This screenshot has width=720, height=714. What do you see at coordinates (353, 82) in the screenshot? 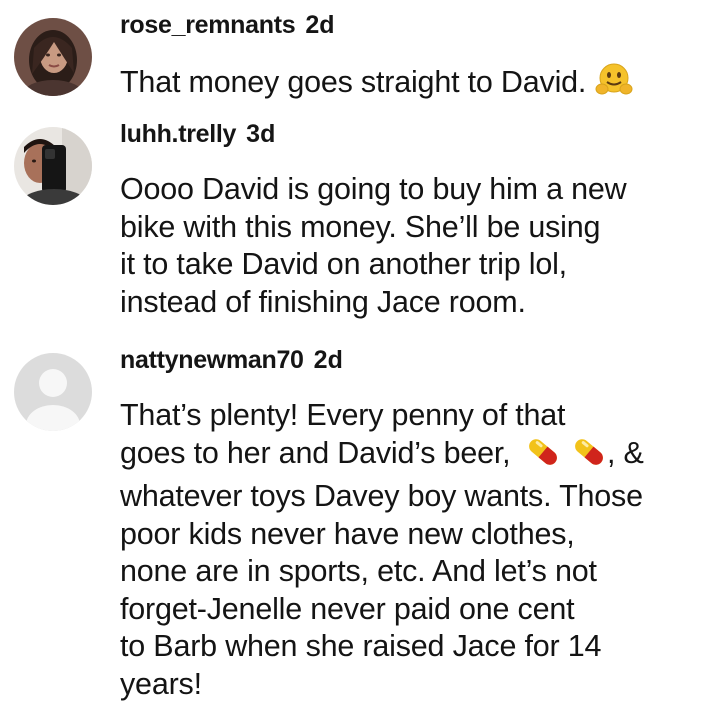
I see `comment-line-text: That money goes straight to David.` at bounding box center [353, 82].